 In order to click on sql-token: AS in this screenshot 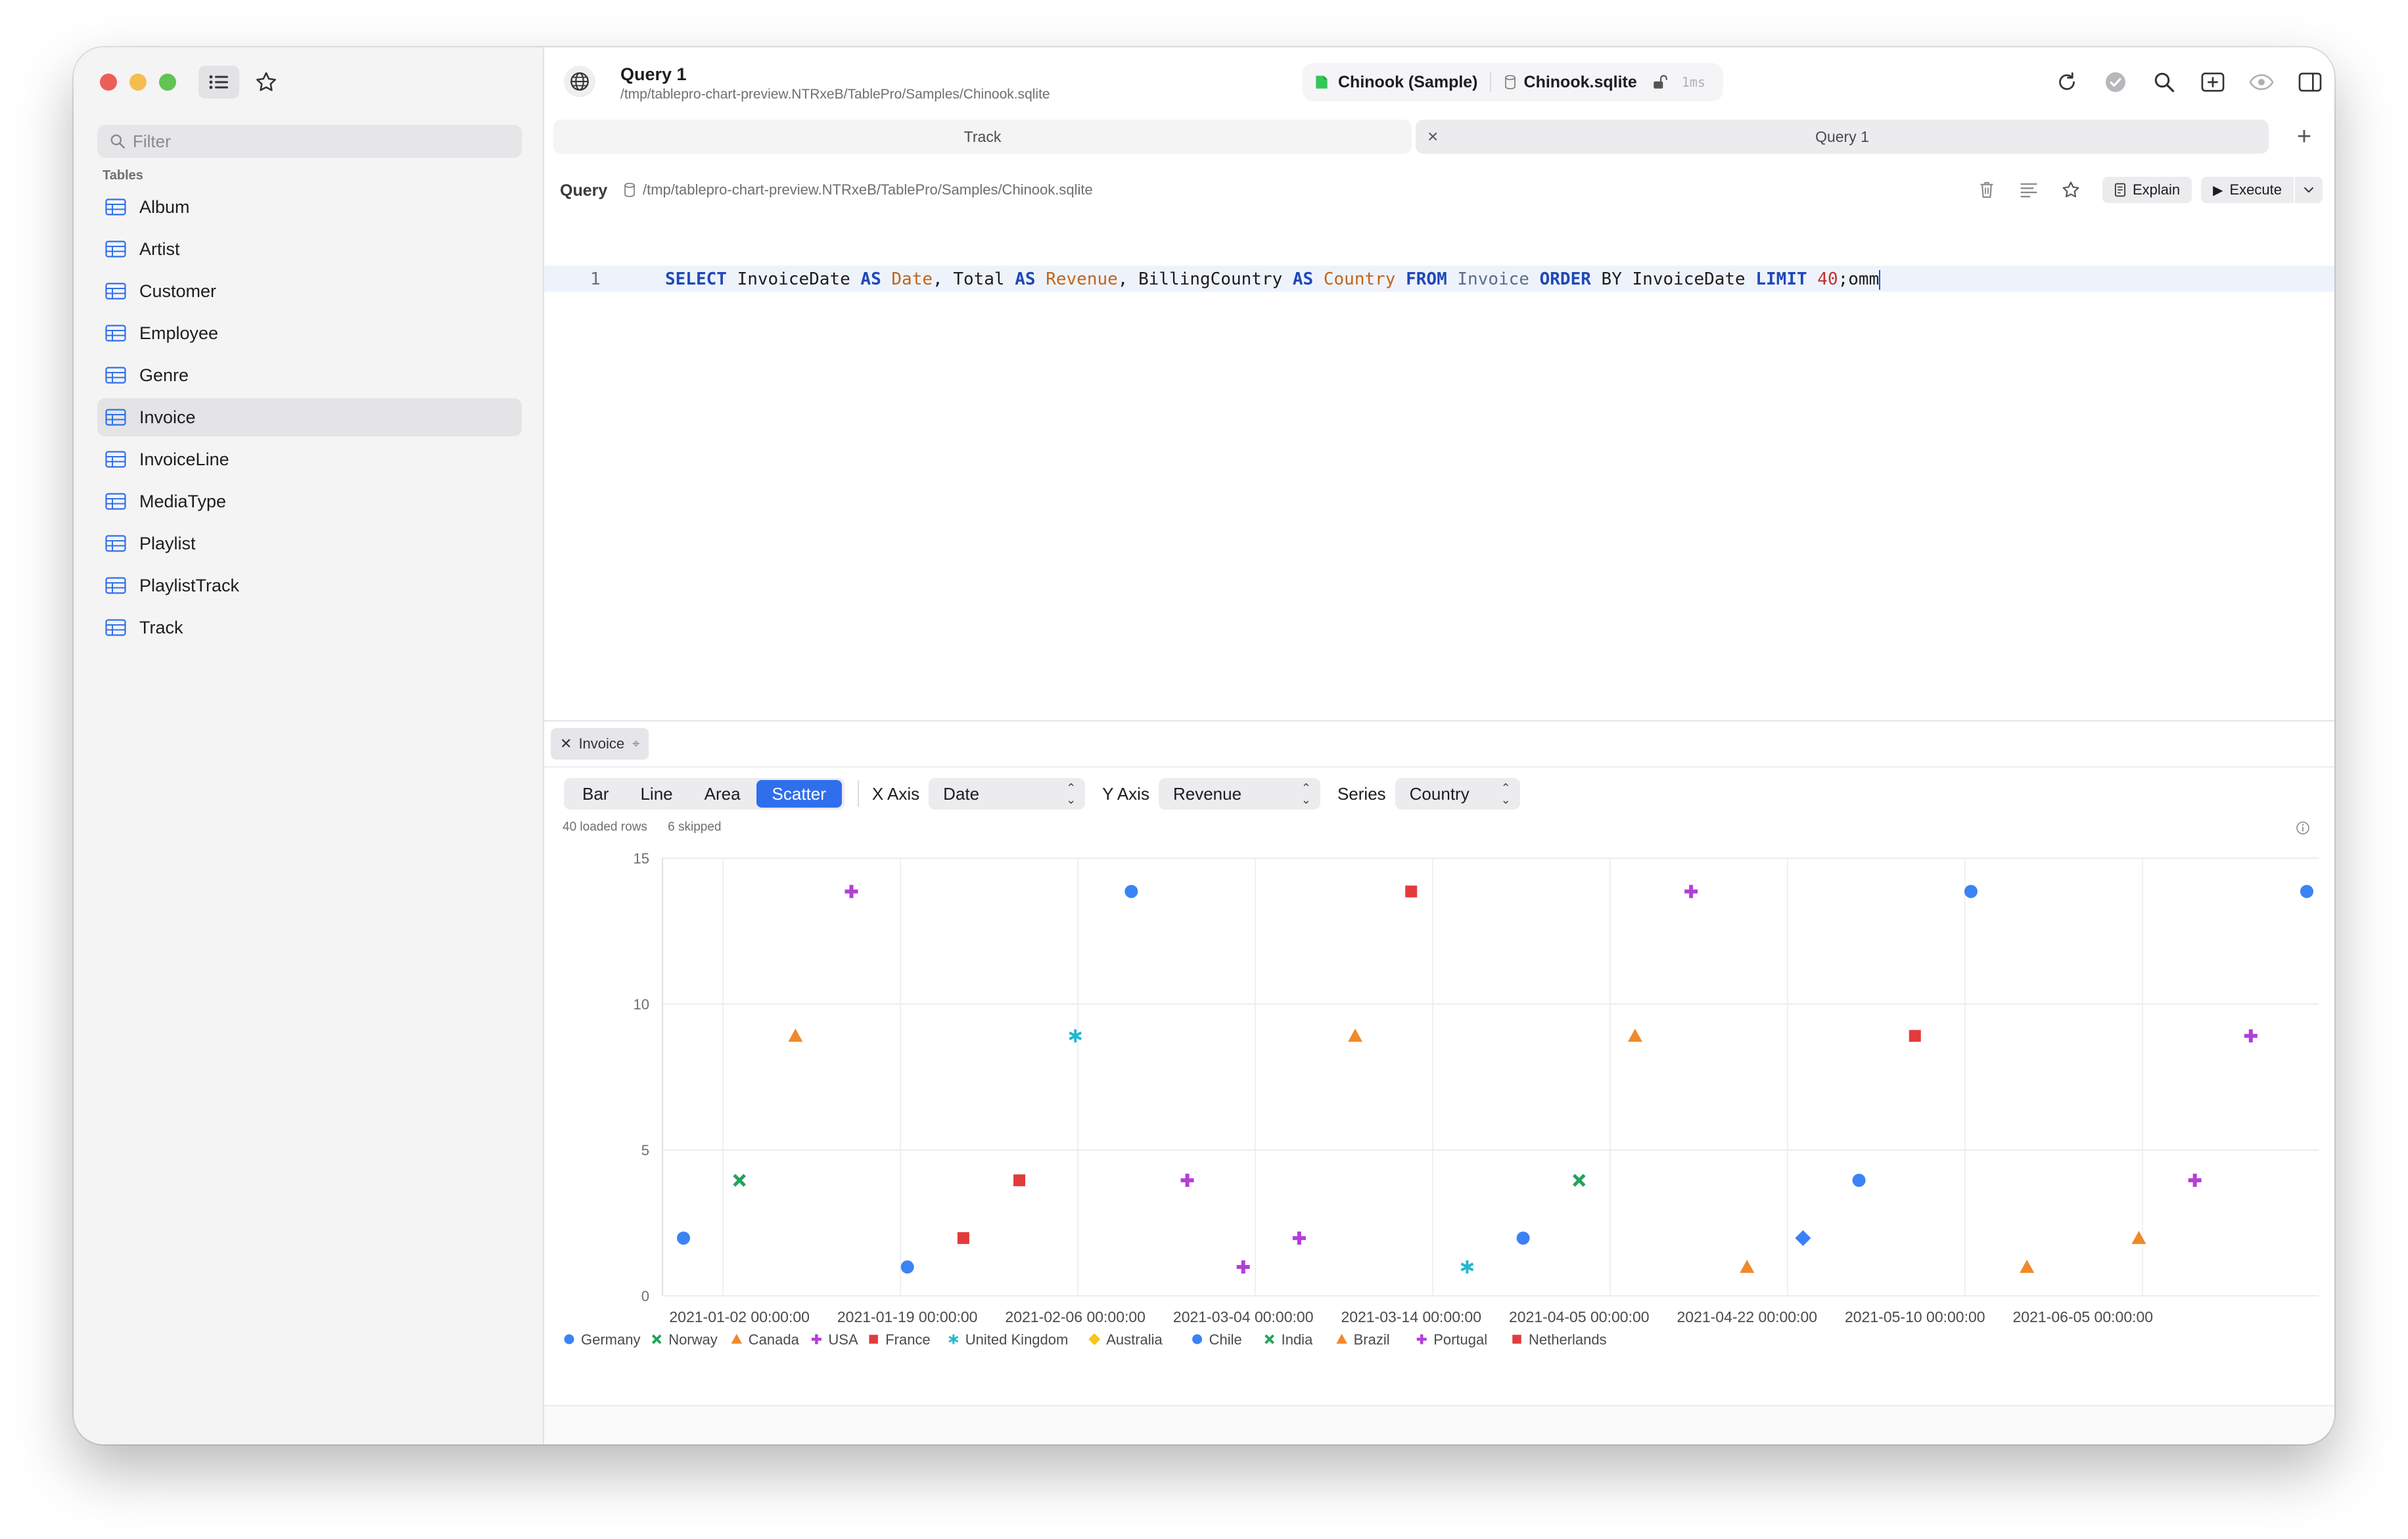, I will do `click(870, 279)`.